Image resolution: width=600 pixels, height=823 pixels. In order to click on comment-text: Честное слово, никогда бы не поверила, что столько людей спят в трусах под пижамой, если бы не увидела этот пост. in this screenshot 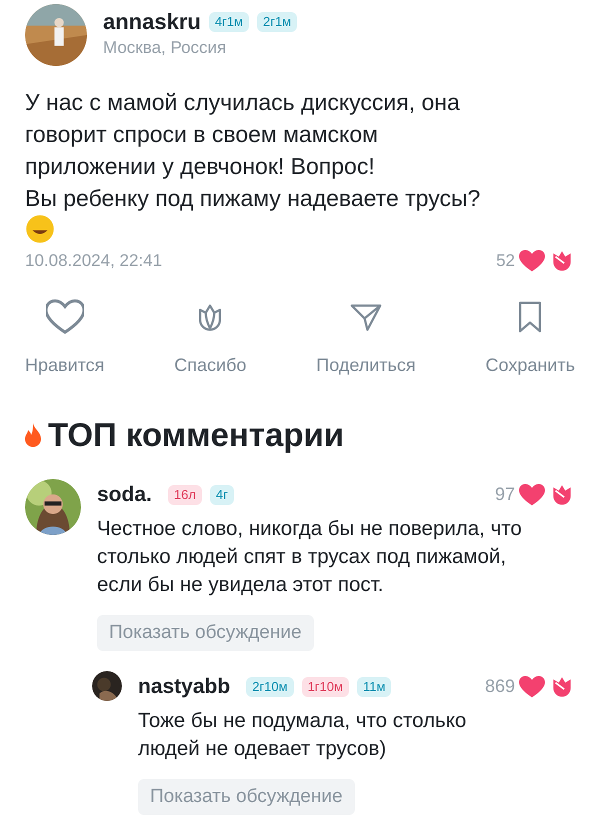, I will do `click(310, 557)`.